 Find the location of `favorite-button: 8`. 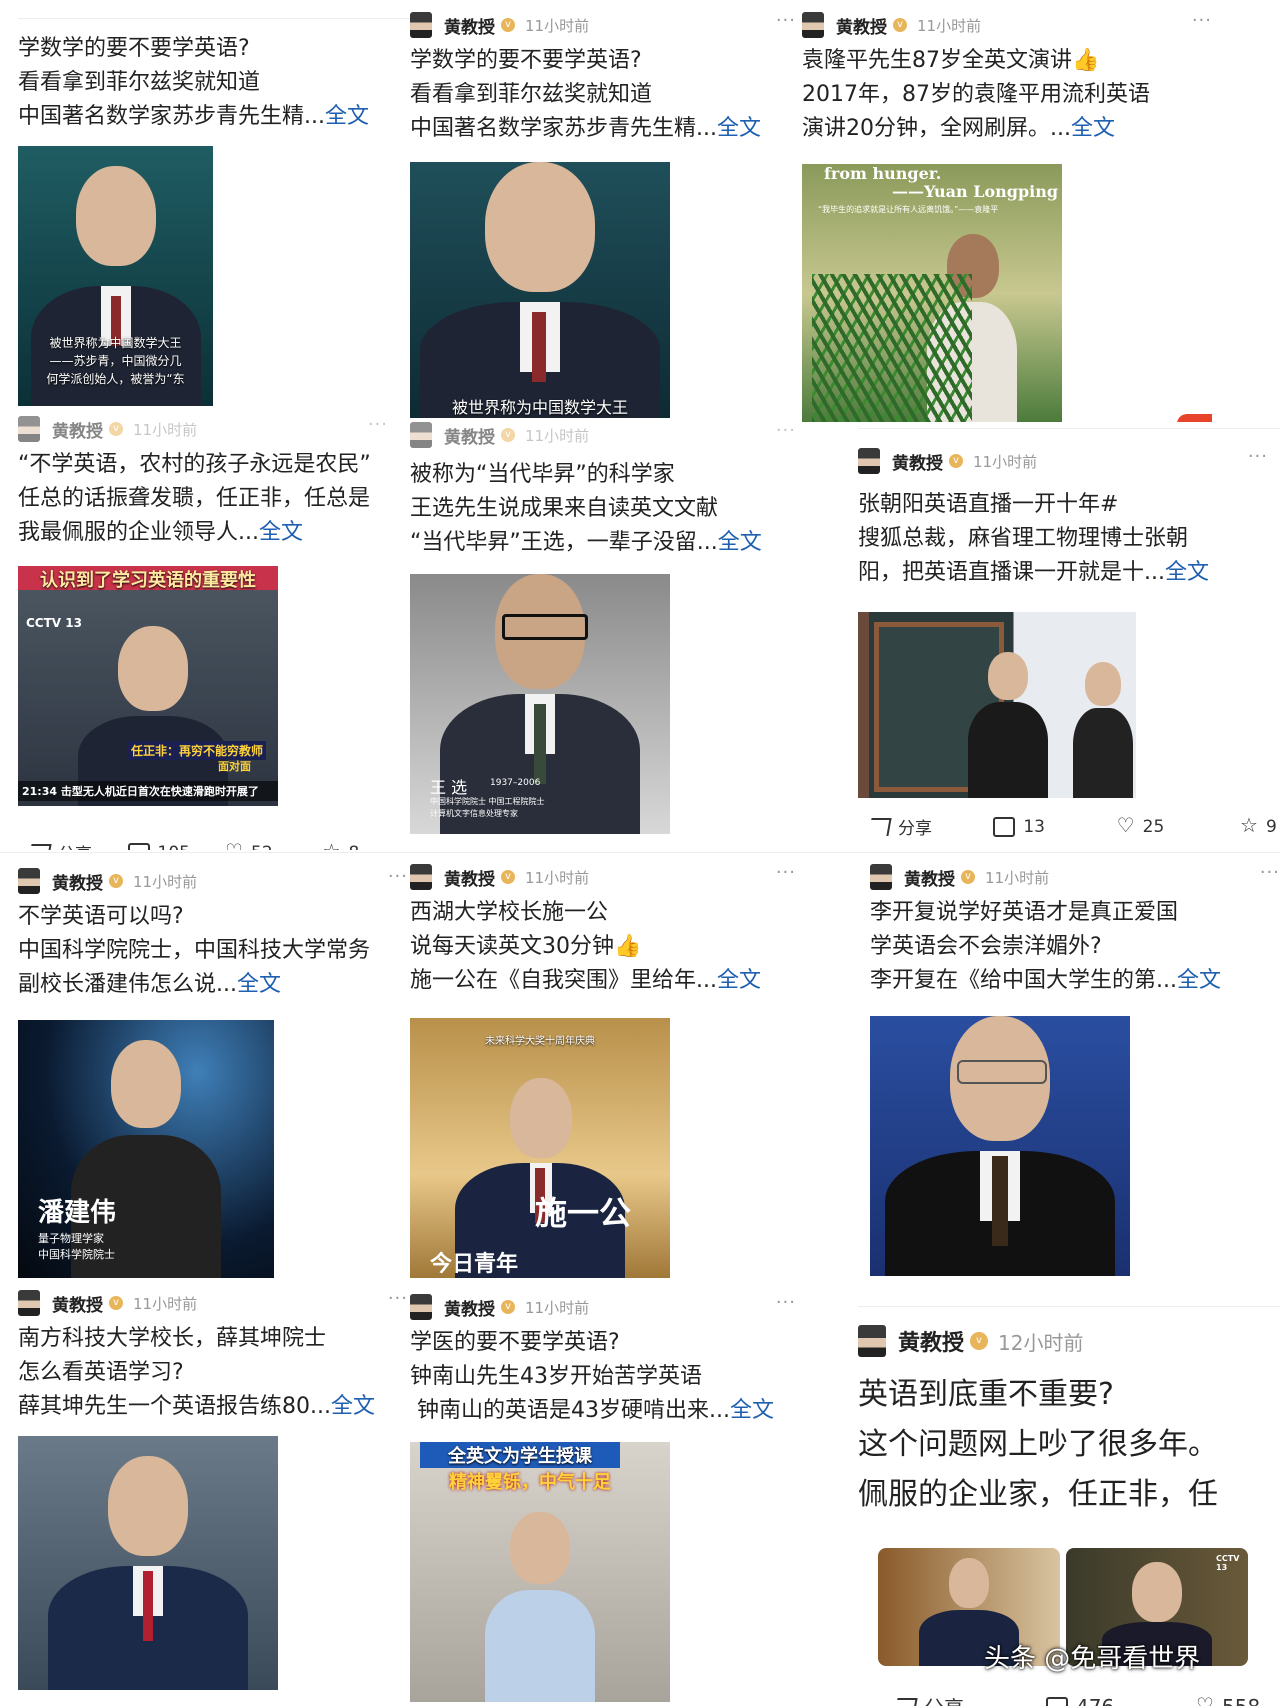

favorite-button: 8 is located at coordinates (372, 845).